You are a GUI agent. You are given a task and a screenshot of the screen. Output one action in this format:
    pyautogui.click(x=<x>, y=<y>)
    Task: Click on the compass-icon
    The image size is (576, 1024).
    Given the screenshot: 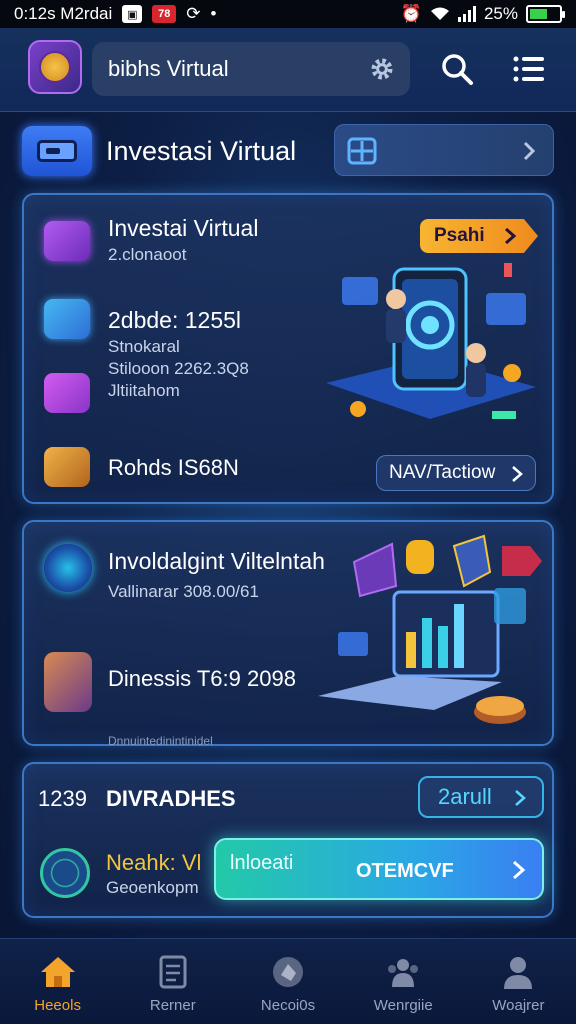 What is the action you would take?
    pyautogui.click(x=65, y=873)
    